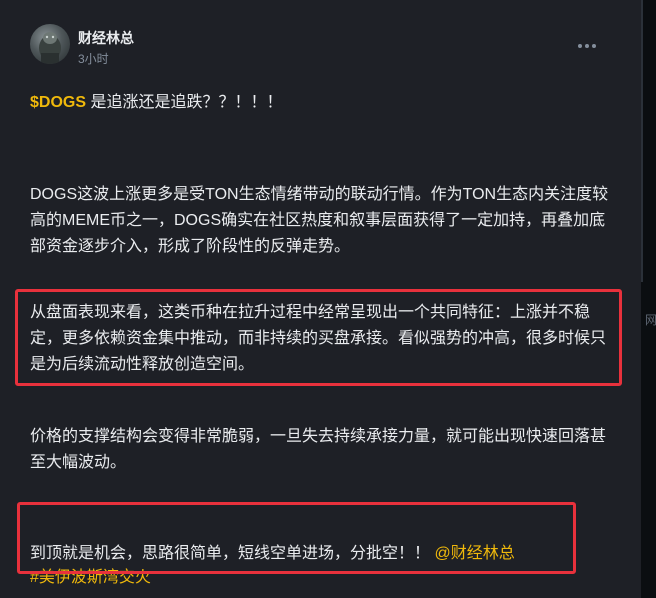 This screenshot has height=598, width=656. I want to click on mention-link: @财经林总, so click(474, 553).